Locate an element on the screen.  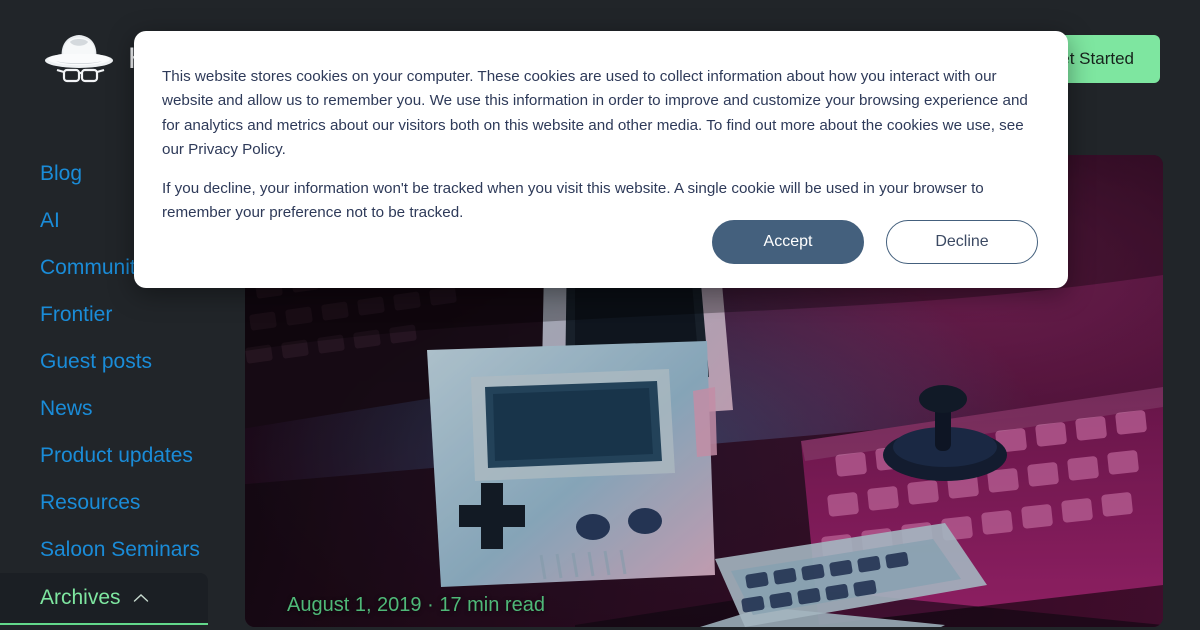
sidebar-item-archives-label: Archives is located at coordinates (80, 597).